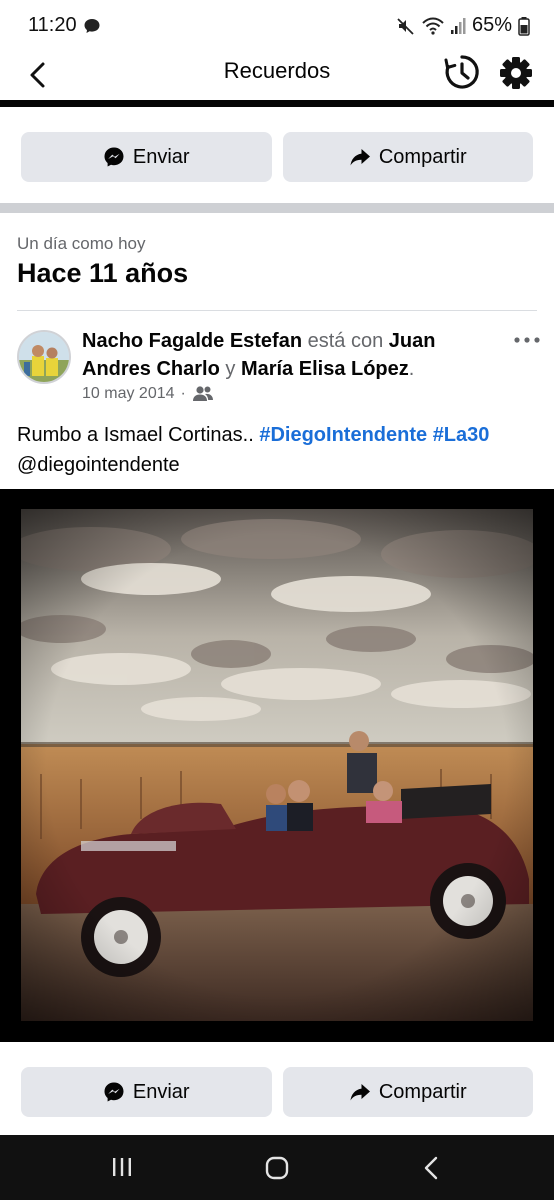 The height and width of the screenshot is (1200, 554). Describe the element at coordinates (277, 26) in the screenshot. I see `status-bar: 11:20 65%` at that location.